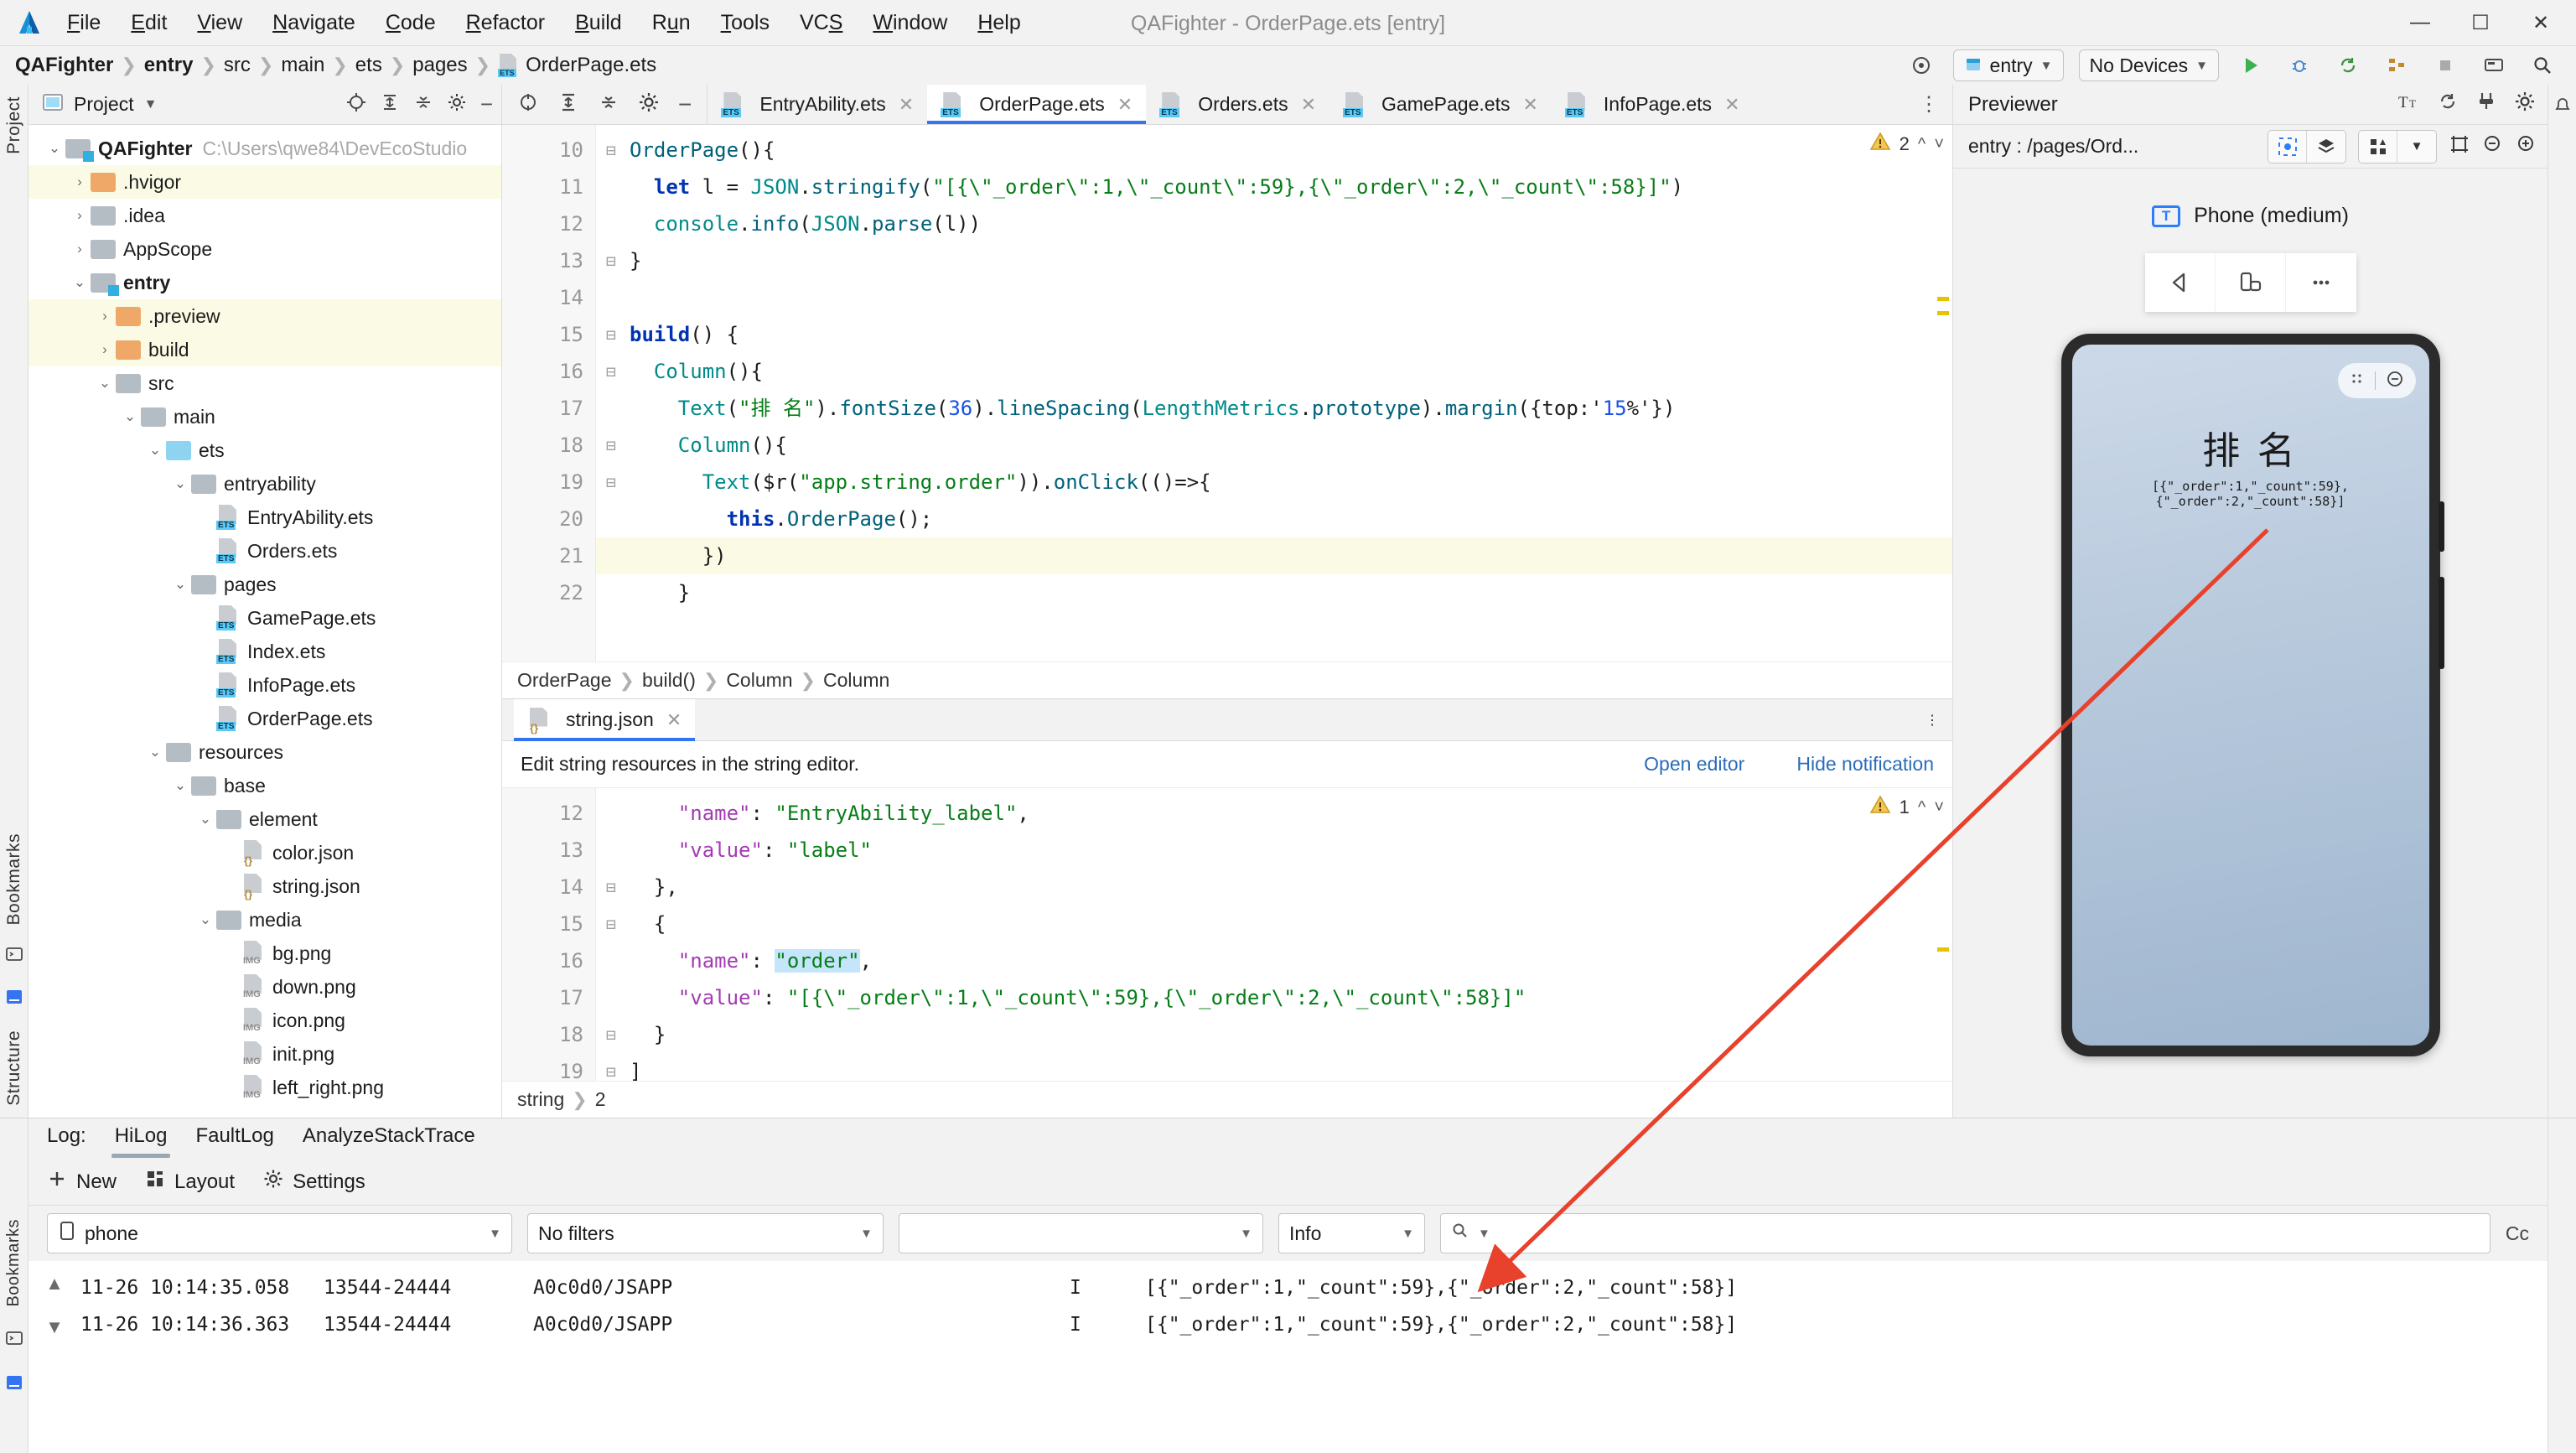 This screenshot has width=2576, height=1453. Describe the element at coordinates (265, 416) in the screenshot. I see `tree-item: ⌄ main` at that location.